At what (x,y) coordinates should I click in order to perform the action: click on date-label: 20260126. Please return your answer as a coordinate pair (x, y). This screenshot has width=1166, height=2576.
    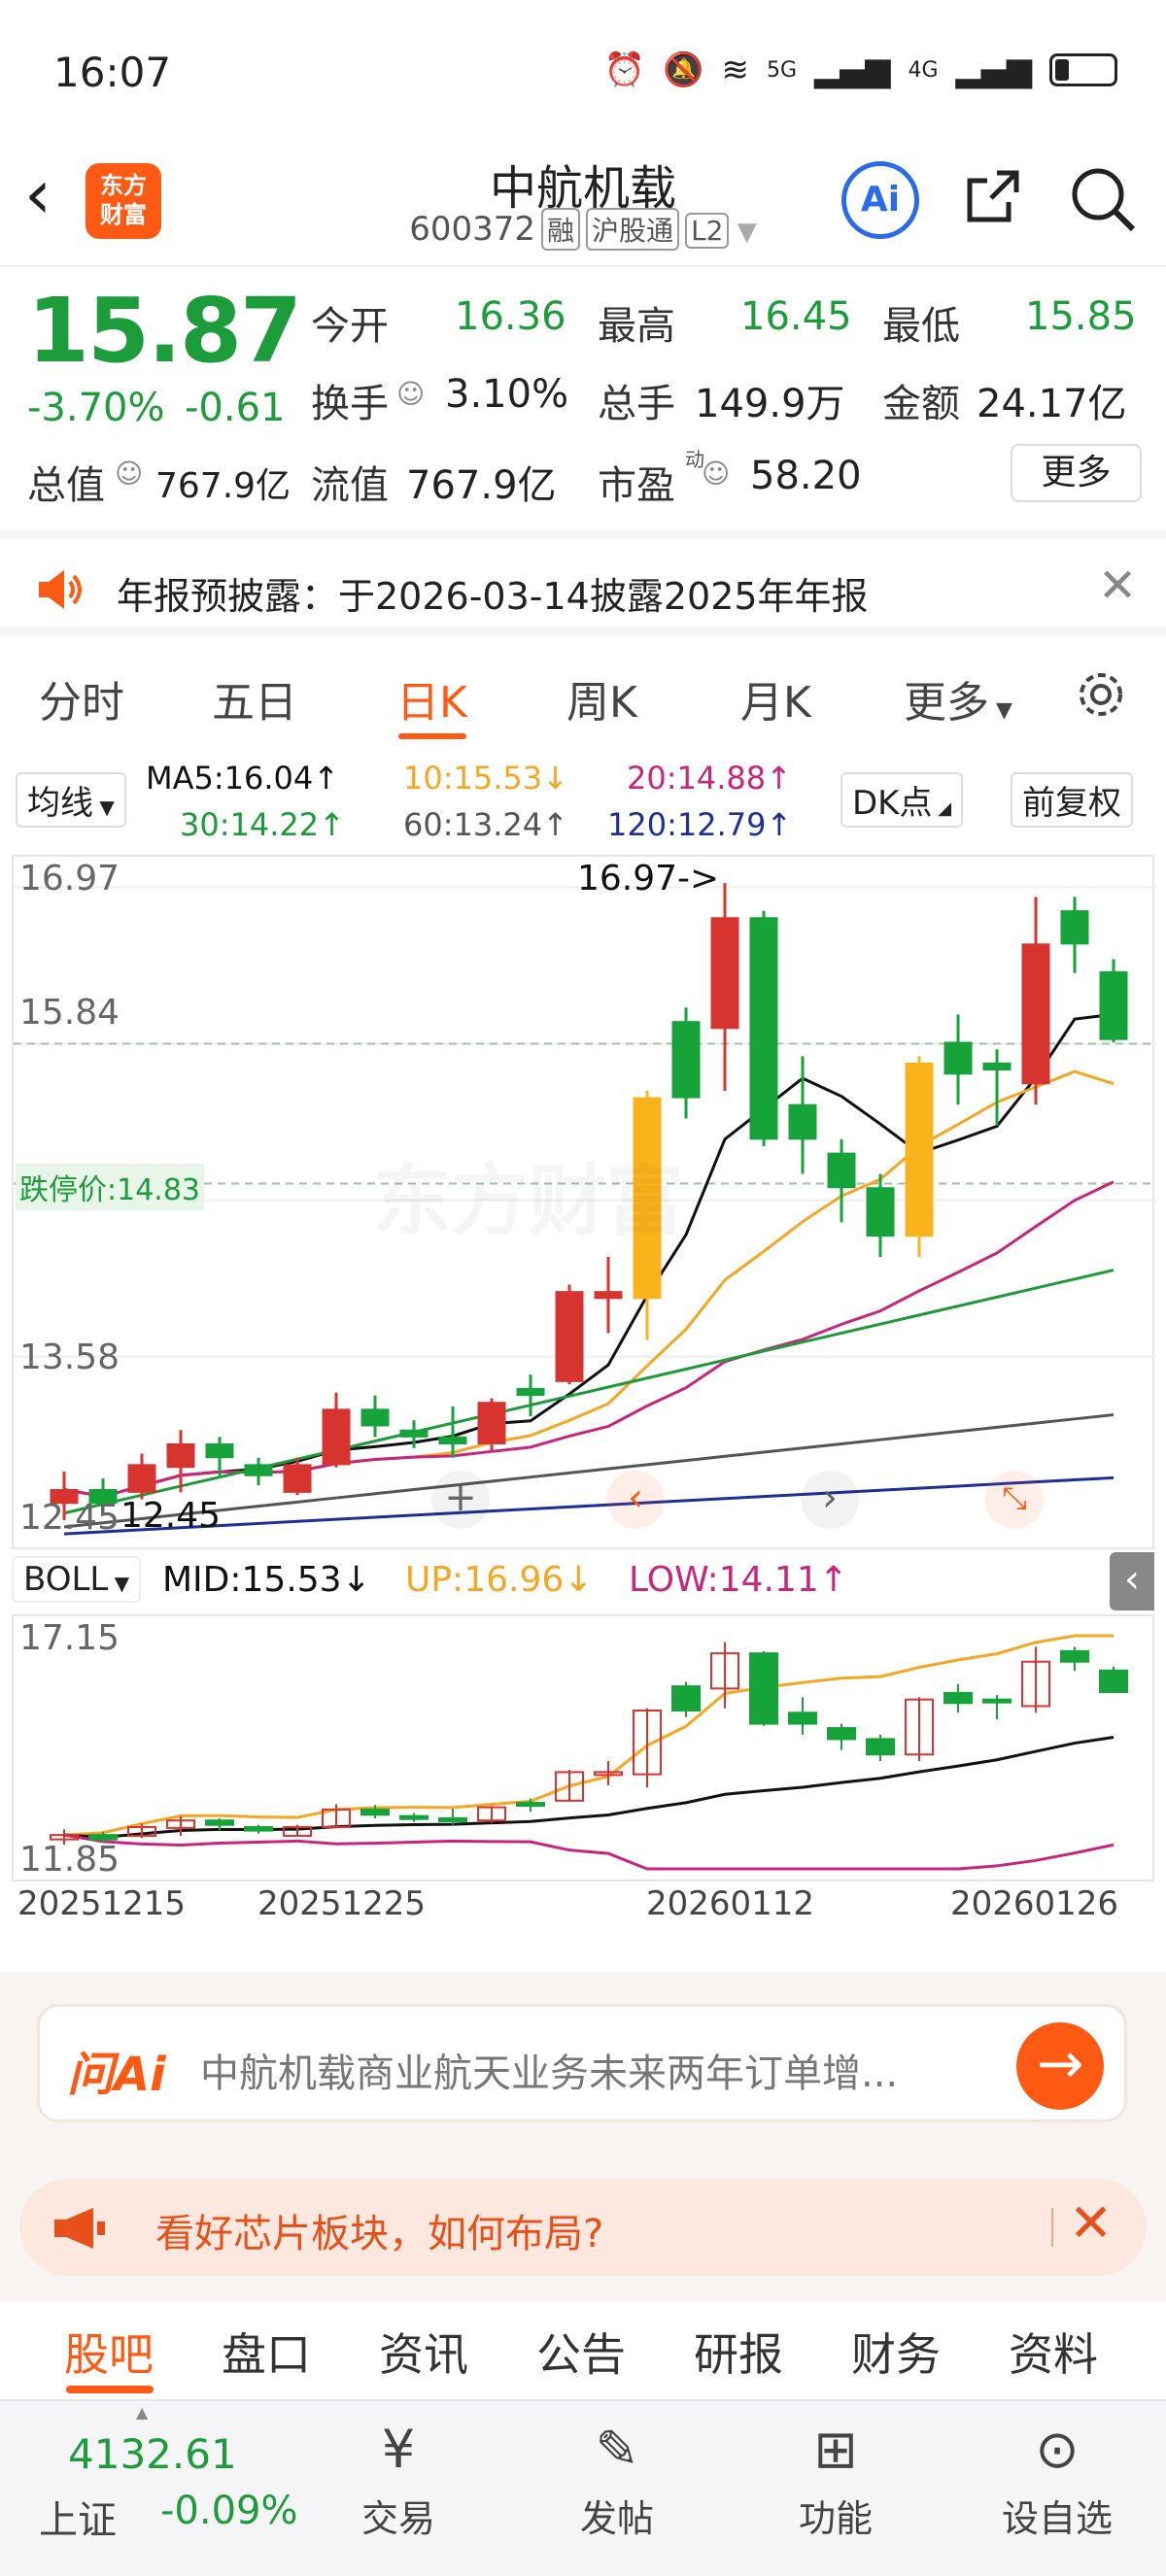
    Looking at the image, I should click on (1034, 1903).